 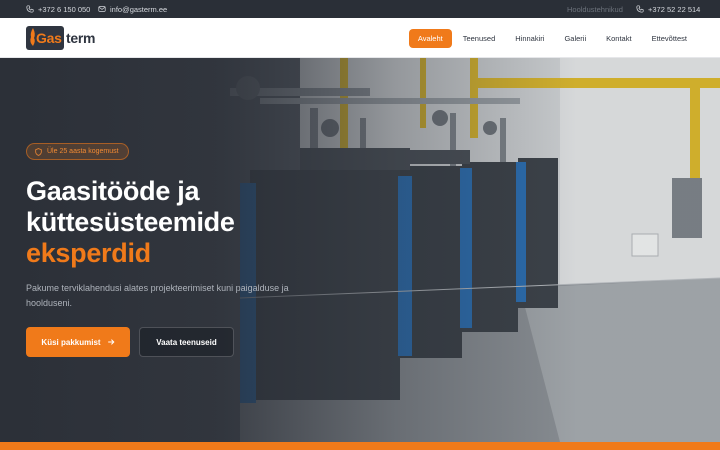 I want to click on request-quote-label: Küsi pakkumist, so click(x=71, y=342).